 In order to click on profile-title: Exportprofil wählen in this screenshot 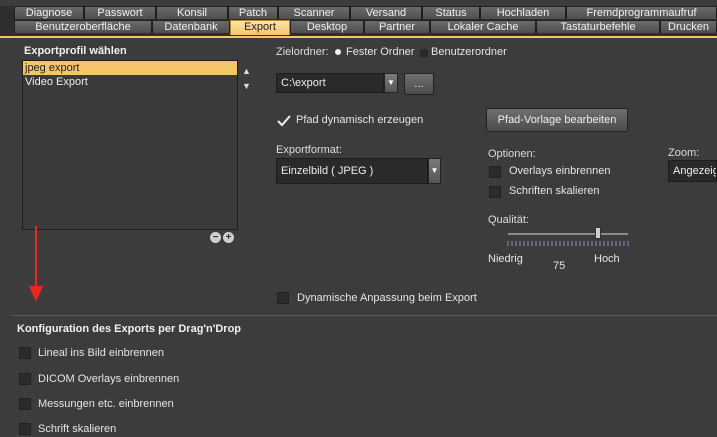, I will do `click(75, 51)`.